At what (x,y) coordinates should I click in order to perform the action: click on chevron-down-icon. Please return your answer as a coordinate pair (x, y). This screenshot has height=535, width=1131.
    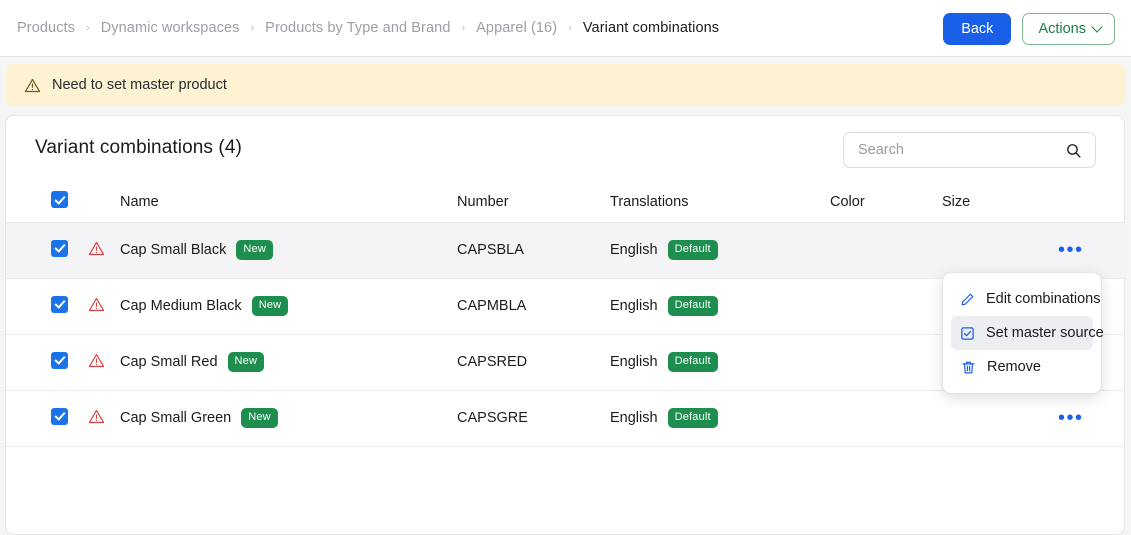
    Looking at the image, I should click on (1097, 27).